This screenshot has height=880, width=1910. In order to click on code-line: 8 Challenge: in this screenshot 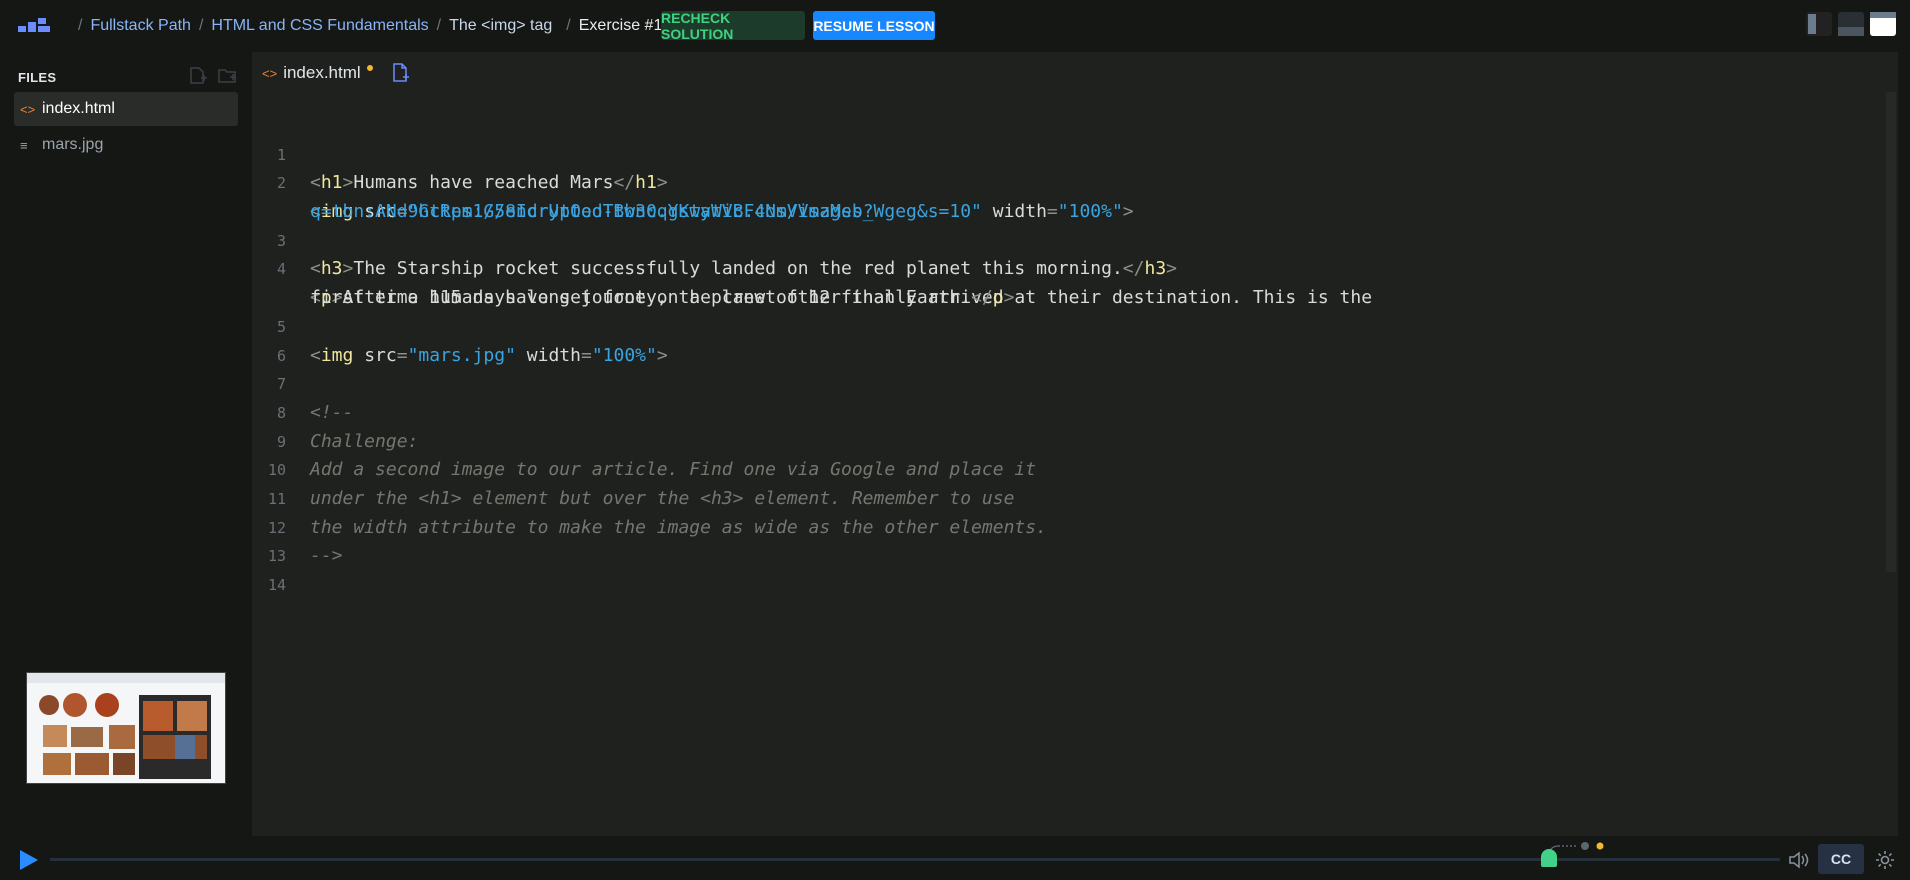, I will do `click(1062, 411)`.